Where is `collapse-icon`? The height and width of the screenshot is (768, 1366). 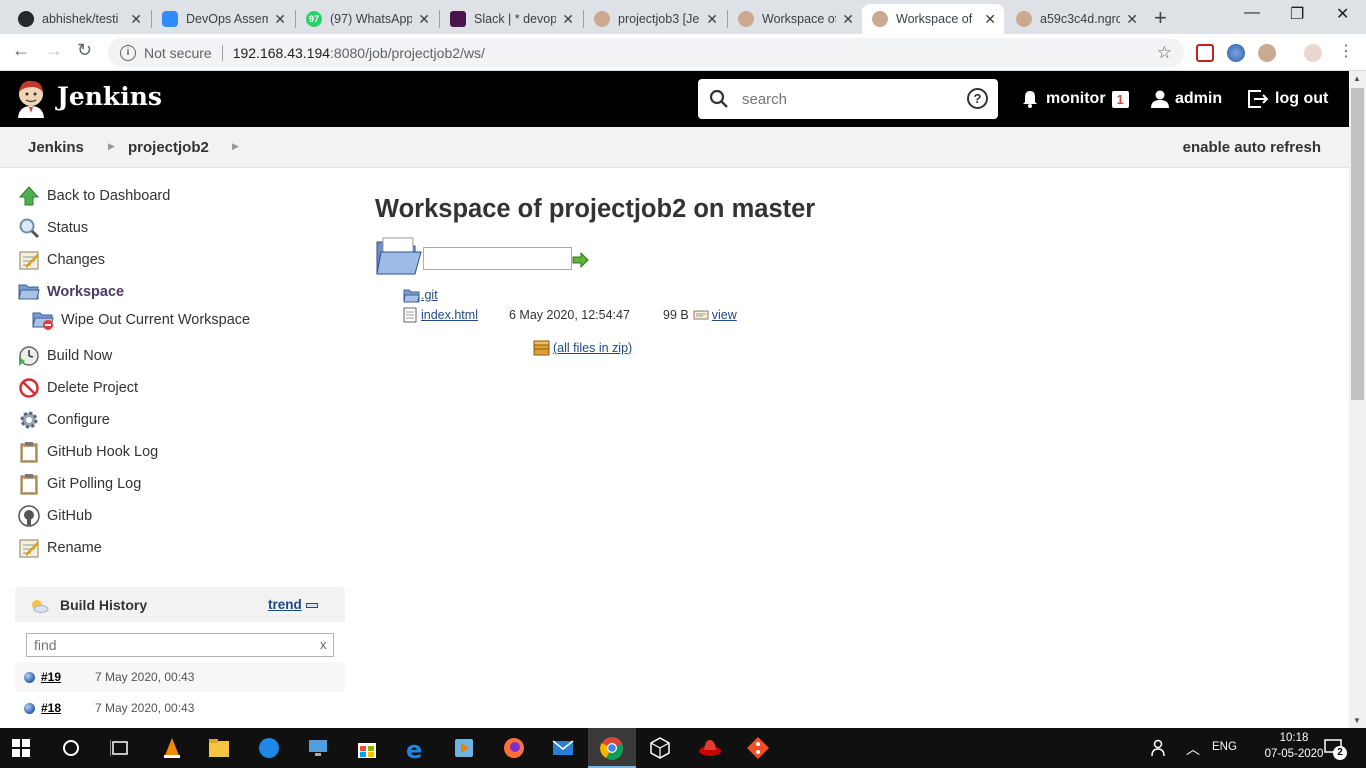 collapse-icon is located at coordinates (312, 605).